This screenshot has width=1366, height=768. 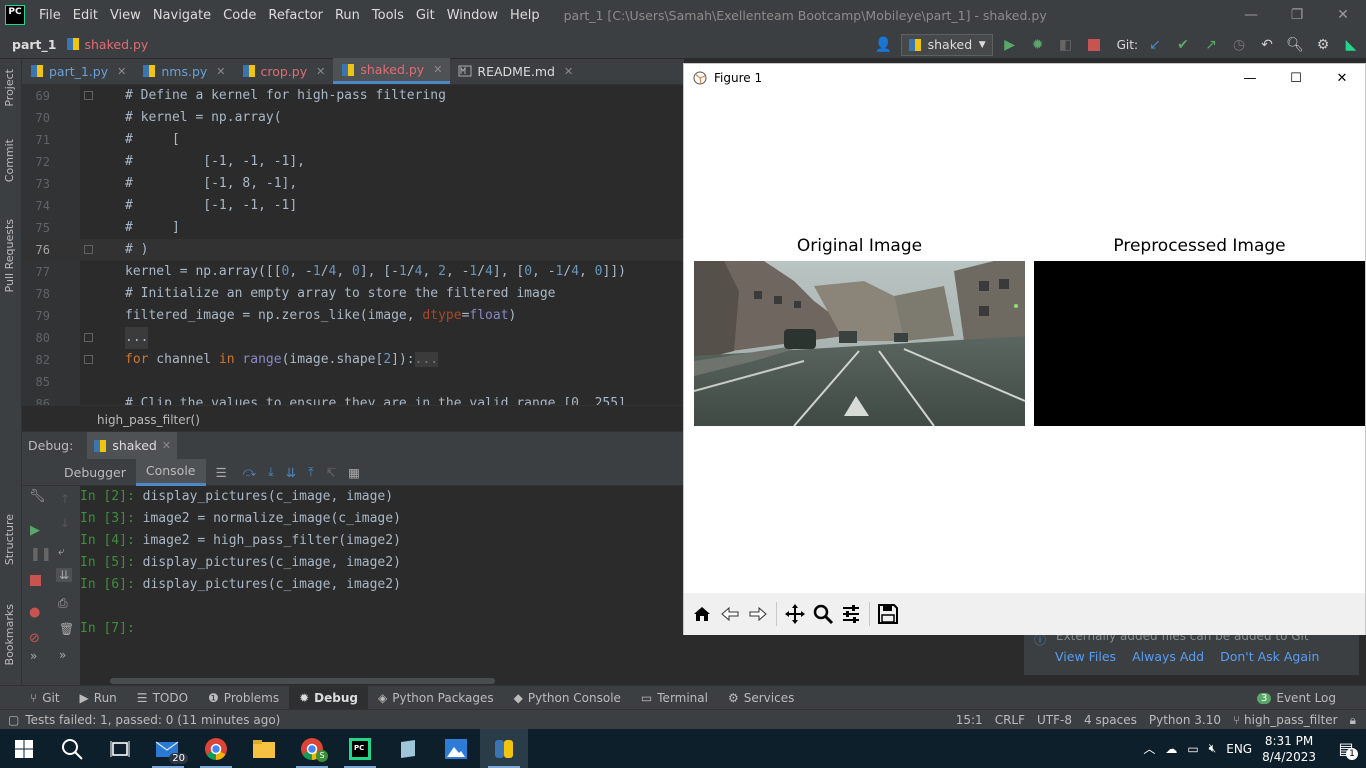 I want to click on volume-muted-icon: 🔇︎, so click(x=1213, y=748).